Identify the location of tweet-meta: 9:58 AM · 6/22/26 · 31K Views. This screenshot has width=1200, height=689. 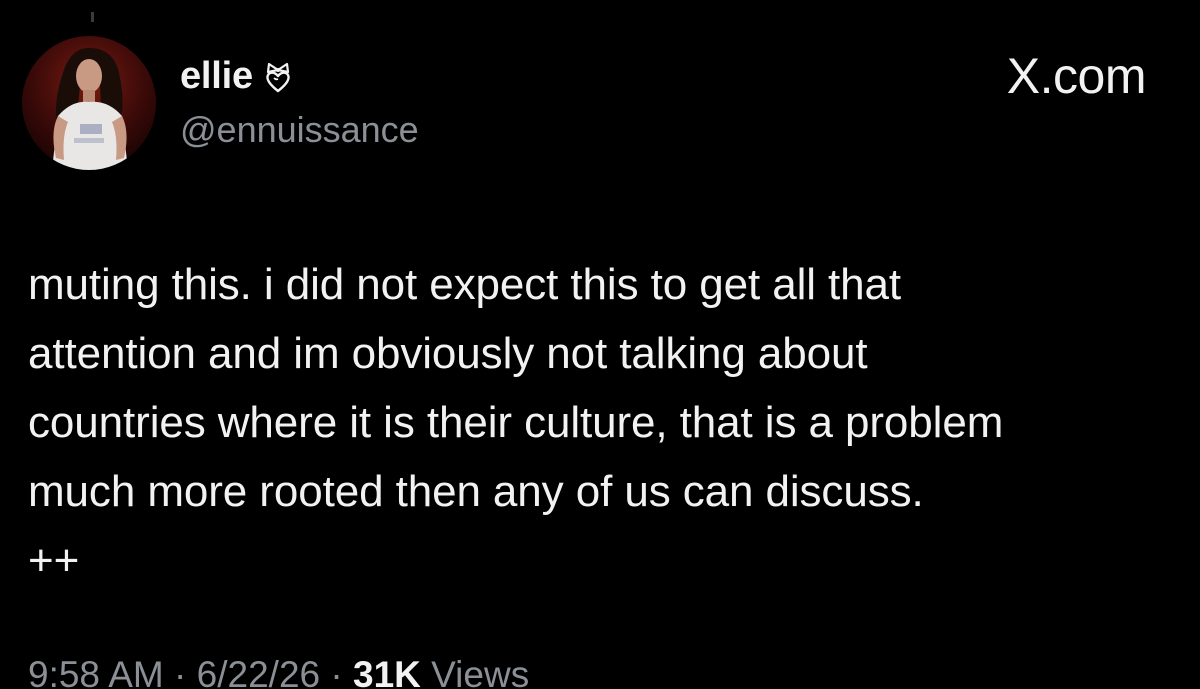
(278, 669).